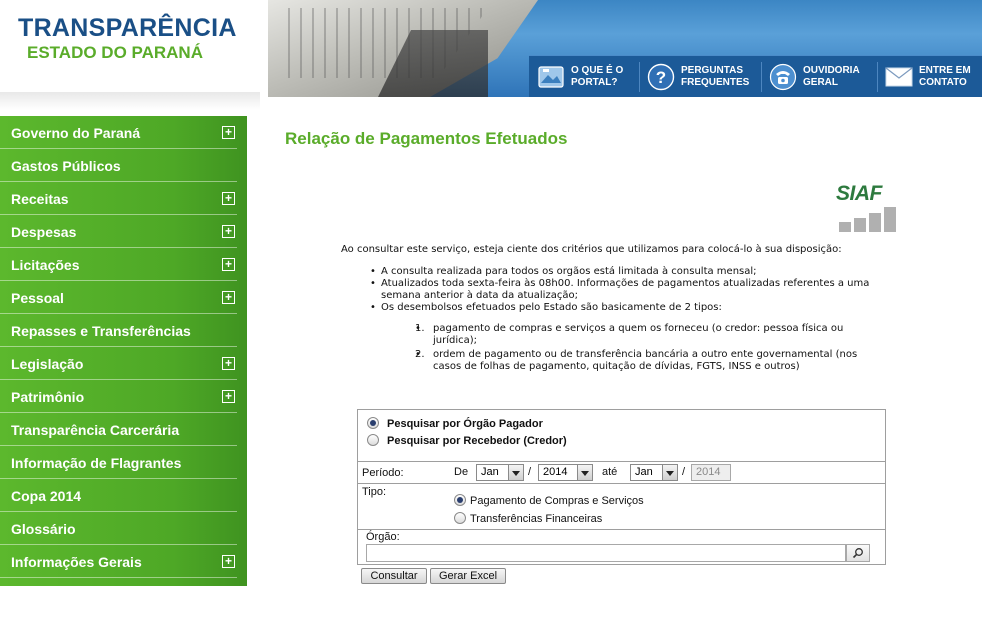 This screenshot has height=626, width=982. What do you see at coordinates (123, 264) in the screenshot?
I see `sidebar-item-licitacoes: Licitações +` at bounding box center [123, 264].